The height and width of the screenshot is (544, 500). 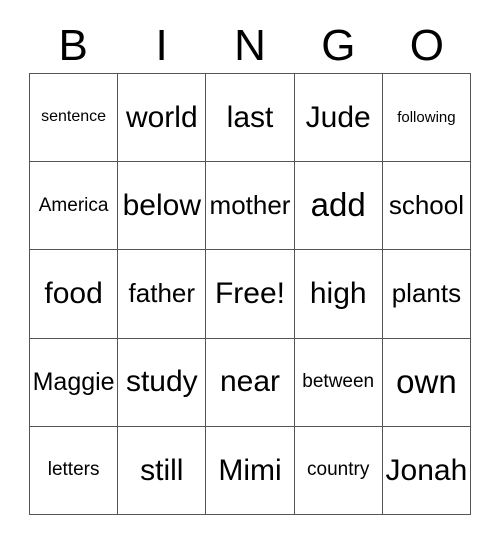 I want to click on bingo-cell: food, so click(x=74, y=294).